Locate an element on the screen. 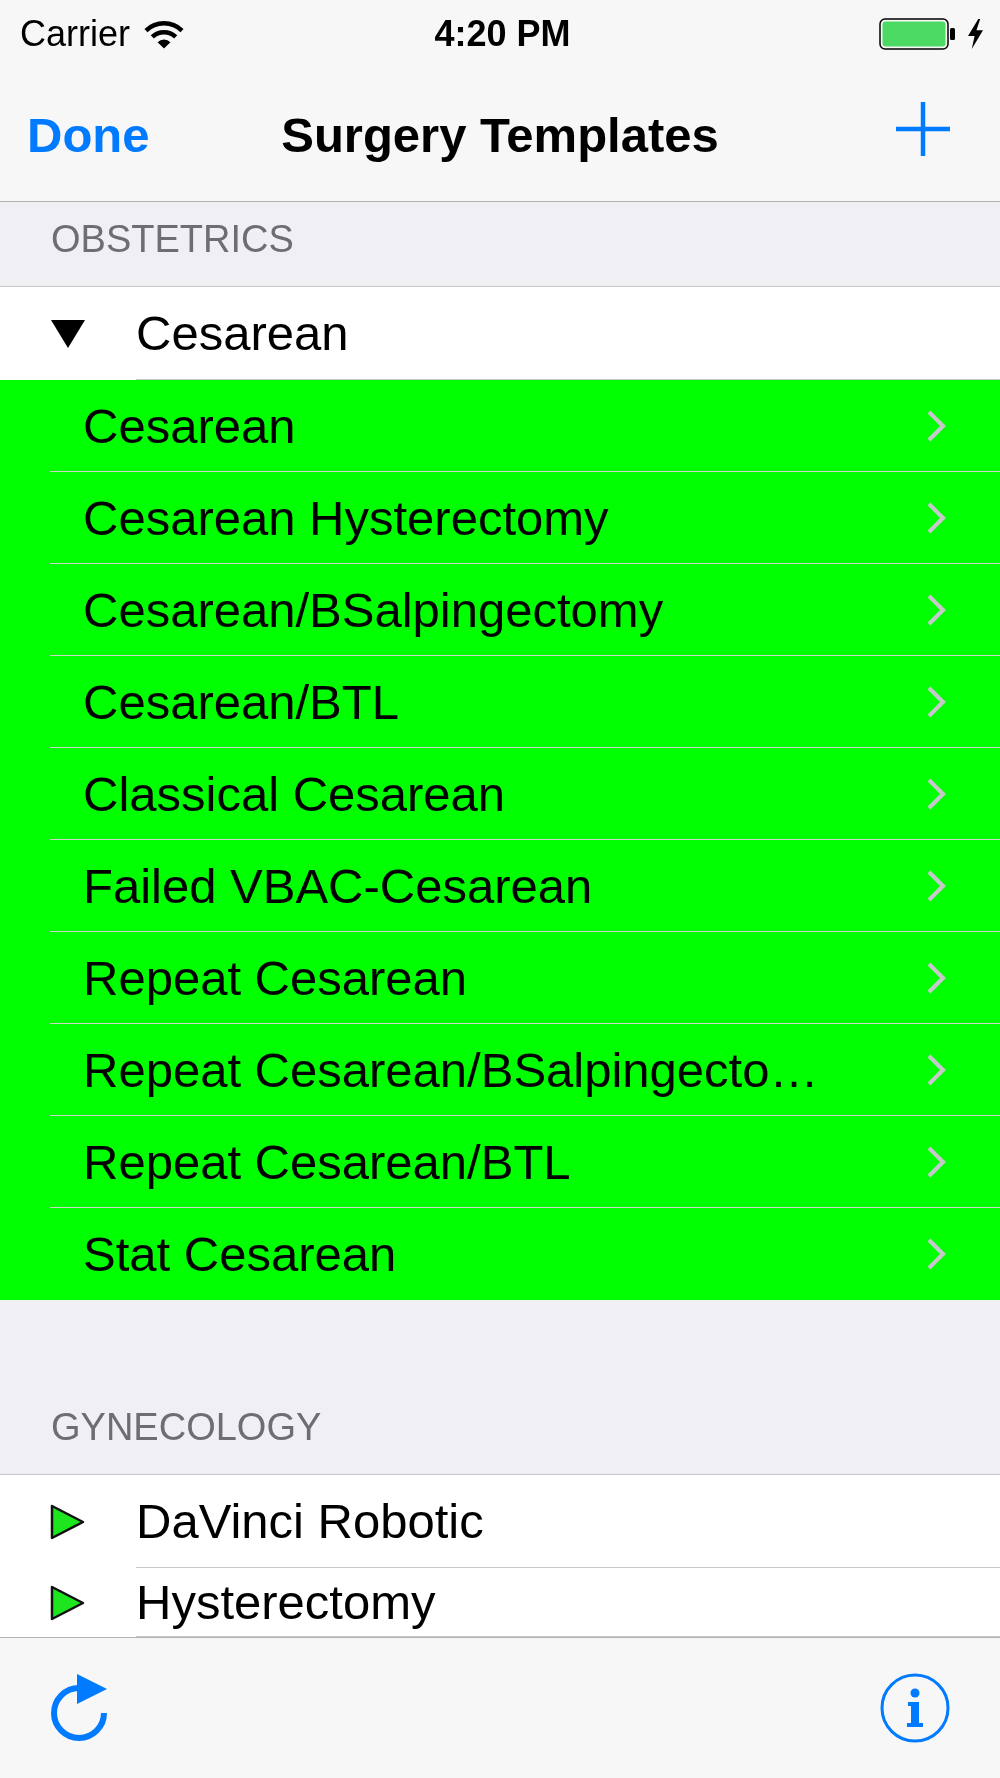 The height and width of the screenshot is (1778, 1000). template-row: Failed VBAC-Cesarean is located at coordinates (525, 886).